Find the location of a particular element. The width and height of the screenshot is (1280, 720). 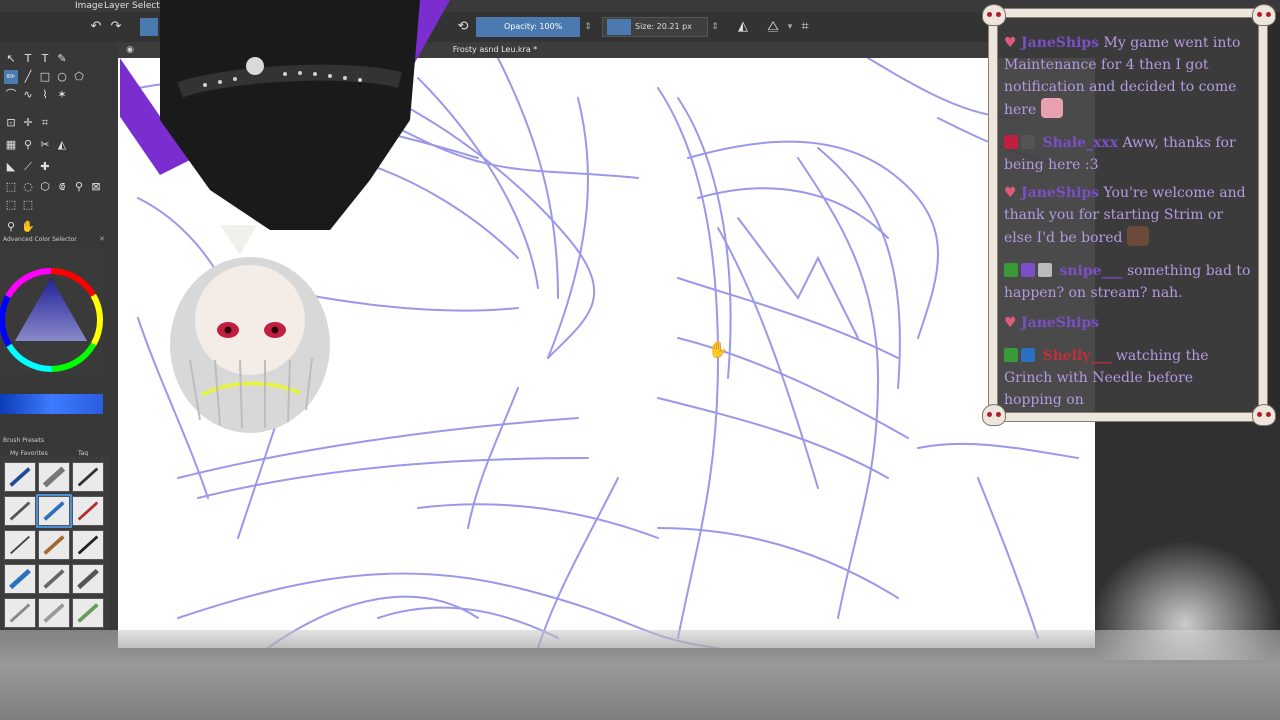

brush-tool-icon: ✏ is located at coordinates (11, 77).